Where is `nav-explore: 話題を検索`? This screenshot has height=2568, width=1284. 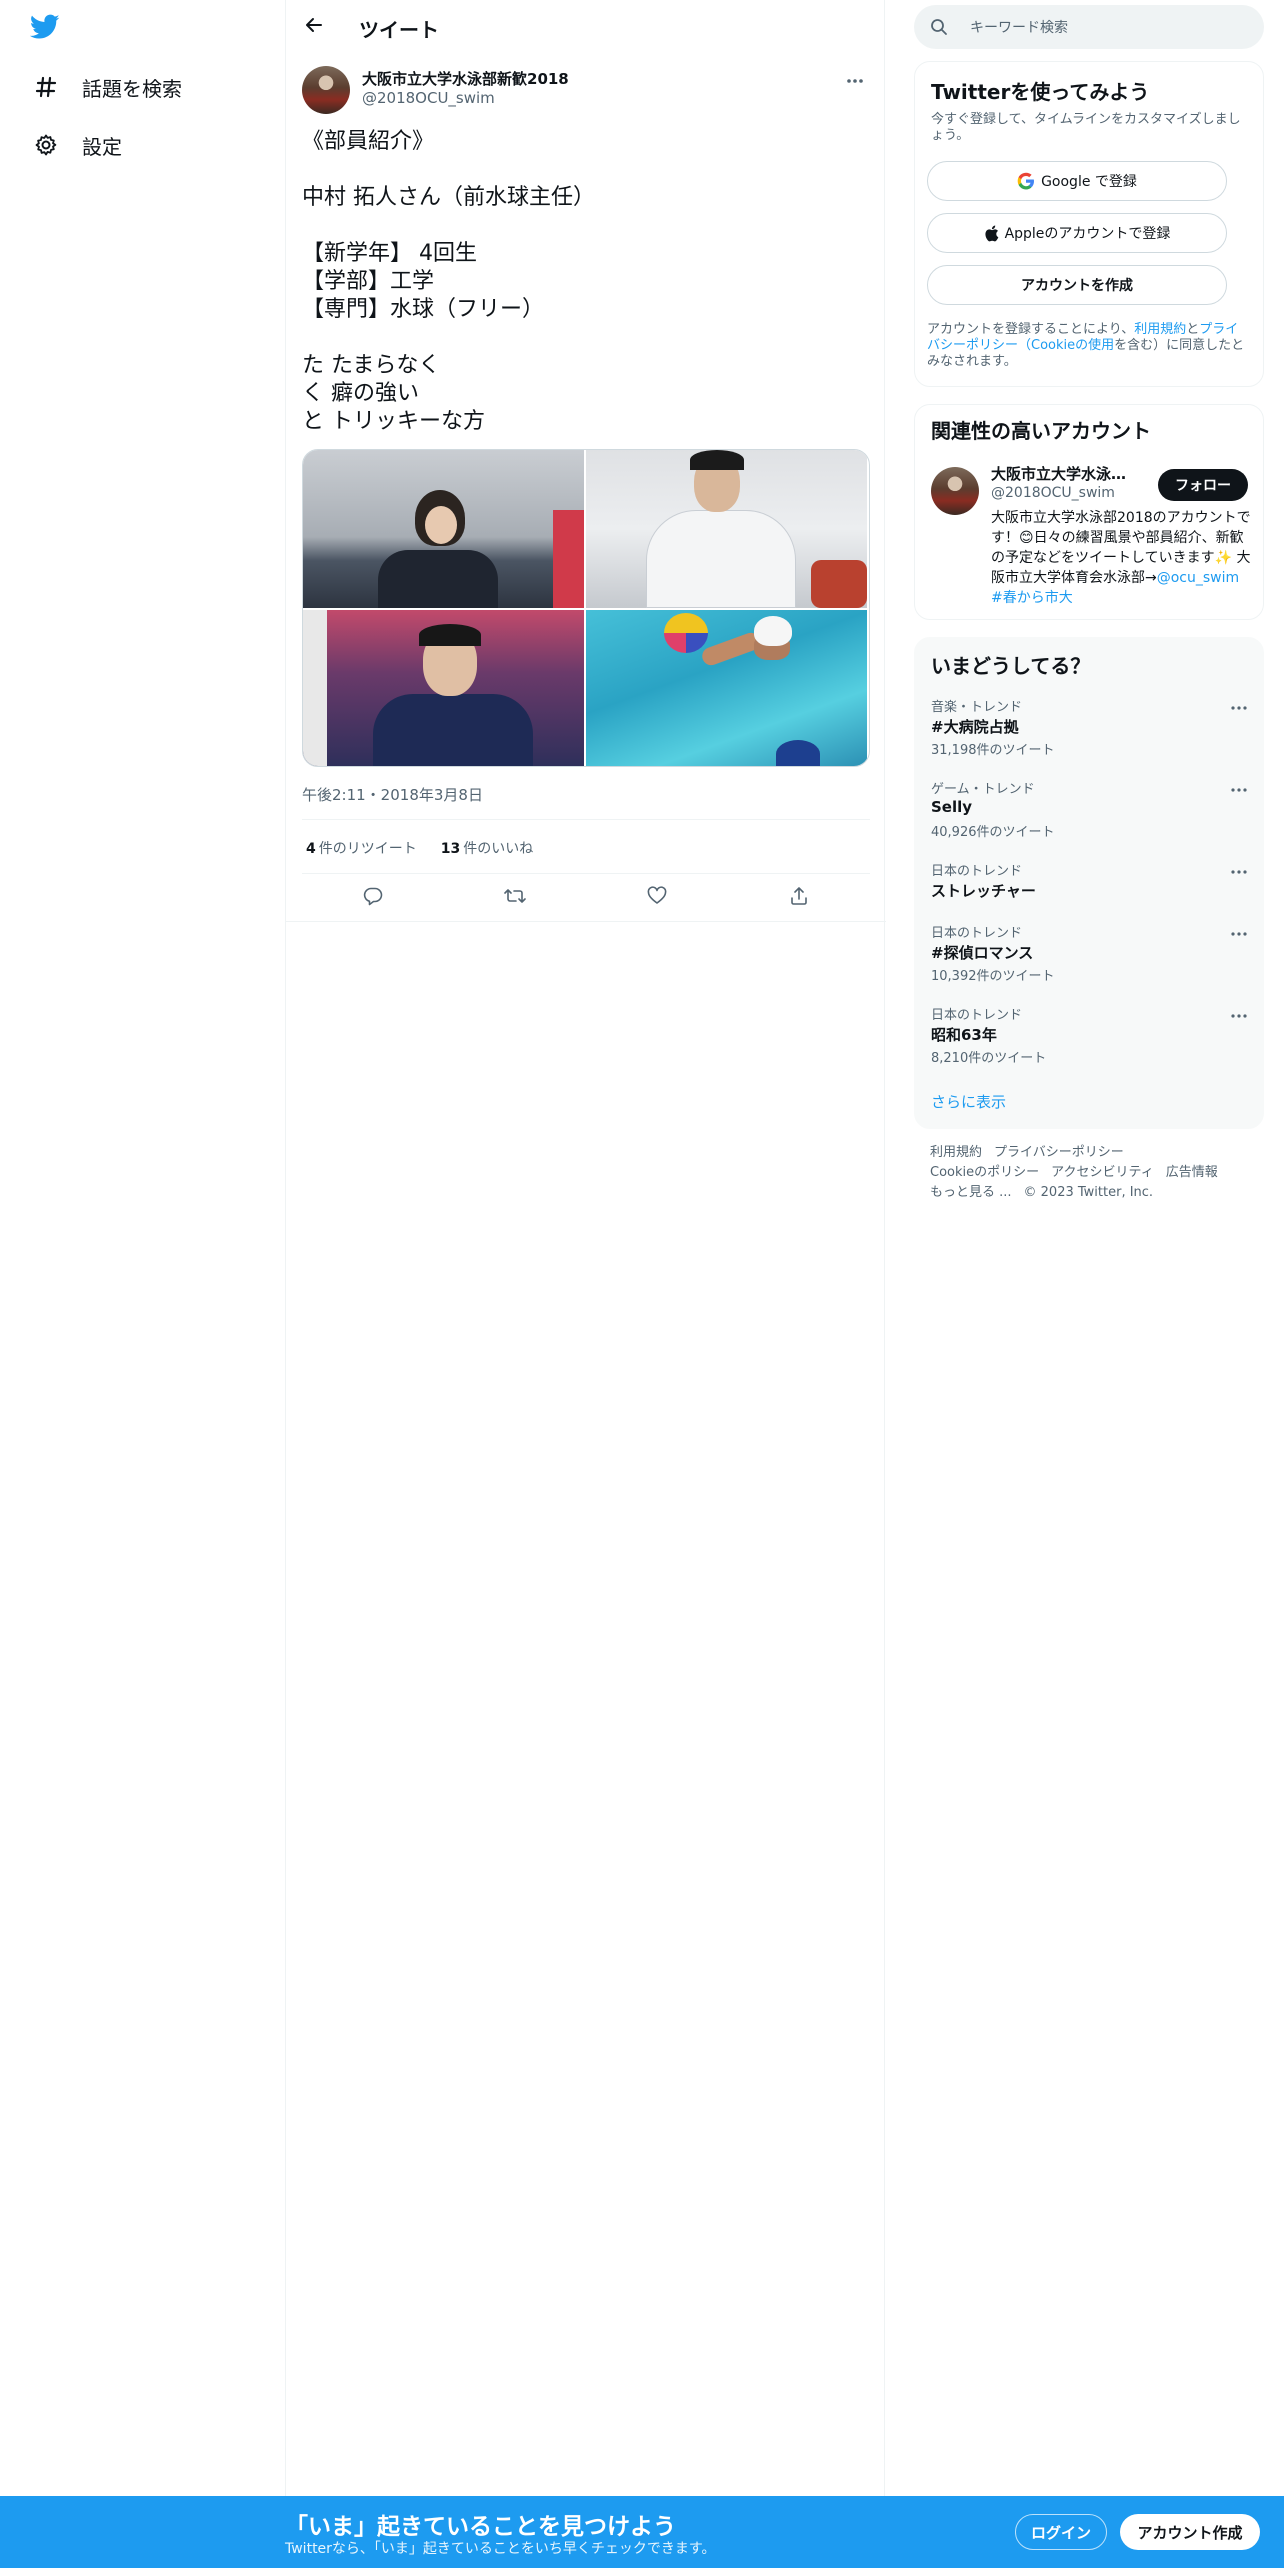 nav-explore: 話題を検索 is located at coordinates (107, 87).